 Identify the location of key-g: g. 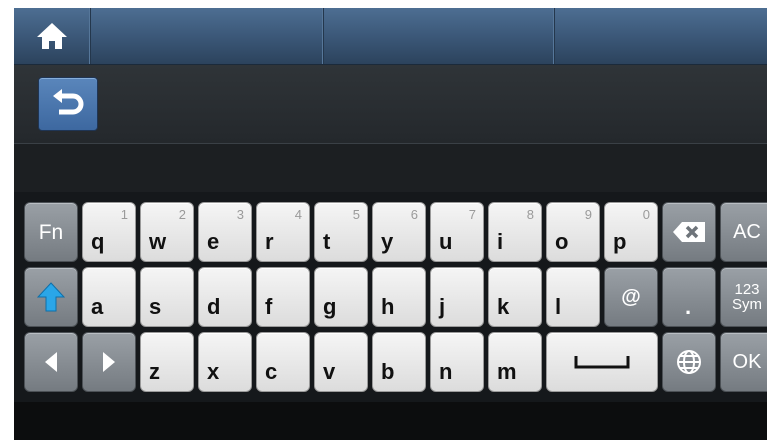
(341, 297).